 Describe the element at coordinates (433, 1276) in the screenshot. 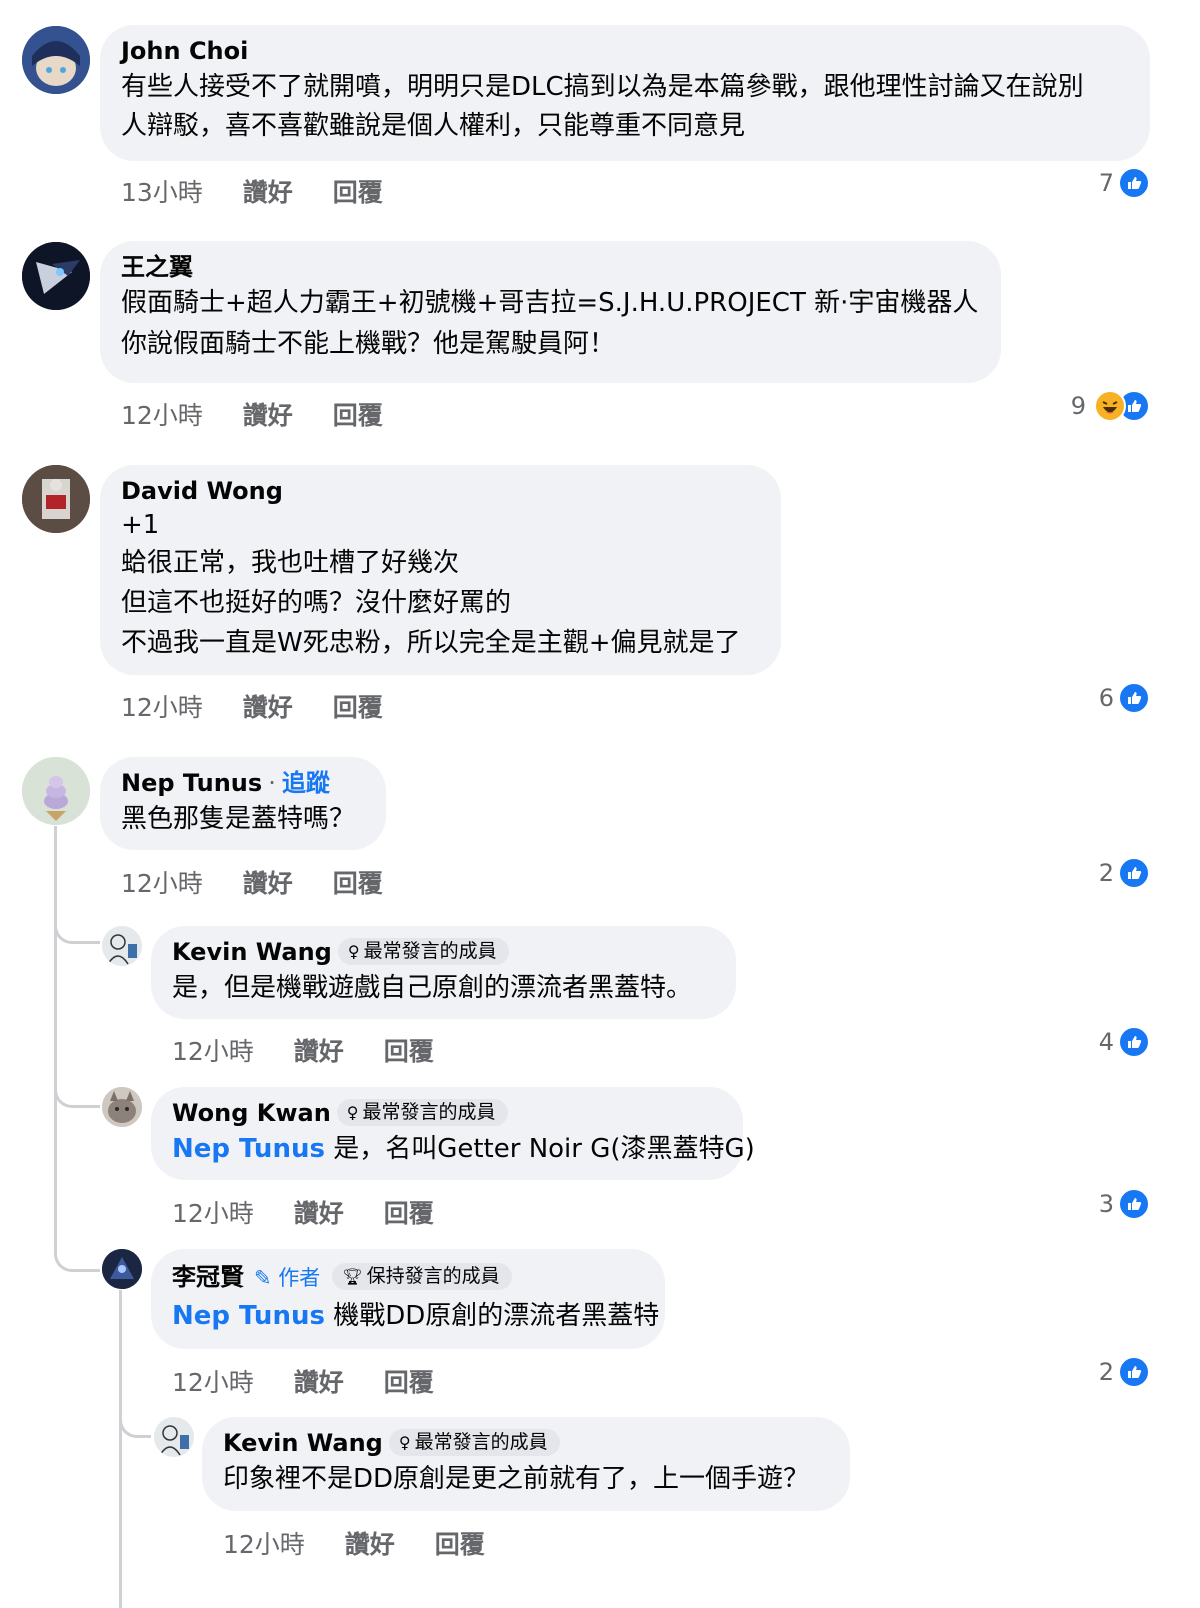

I see `badge-label: 保持發言的成員` at that location.